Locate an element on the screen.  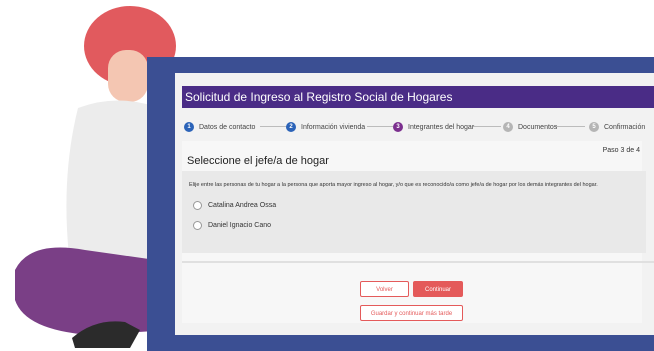
step-label: Integrantes del hogar is located at coordinates (441, 127).